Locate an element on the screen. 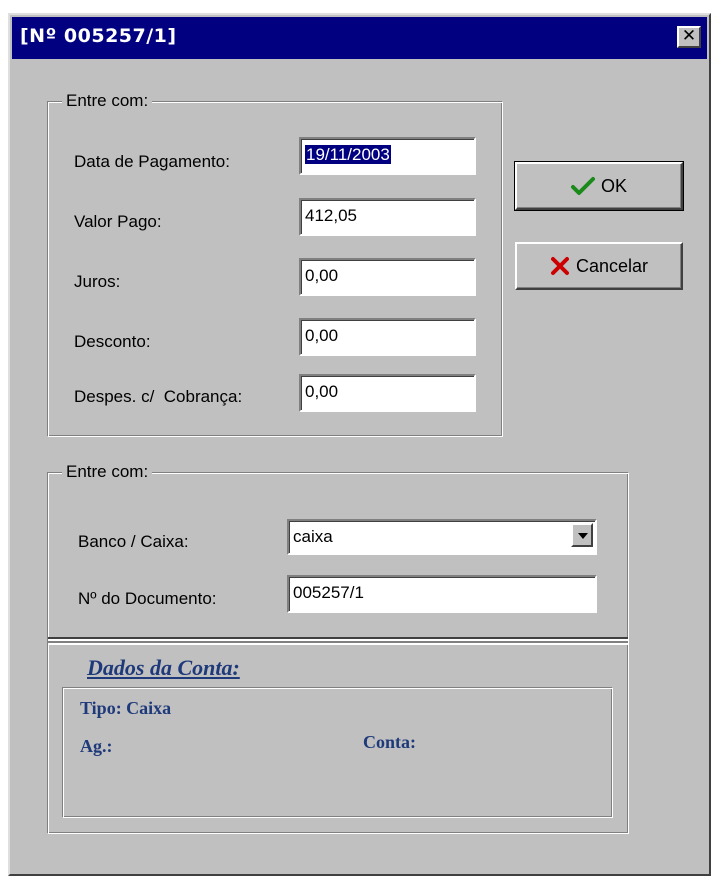 The height and width of the screenshot is (876, 711). despesas-cobranca-label: Despes. c/ Cobrança: is located at coordinates (158, 396).